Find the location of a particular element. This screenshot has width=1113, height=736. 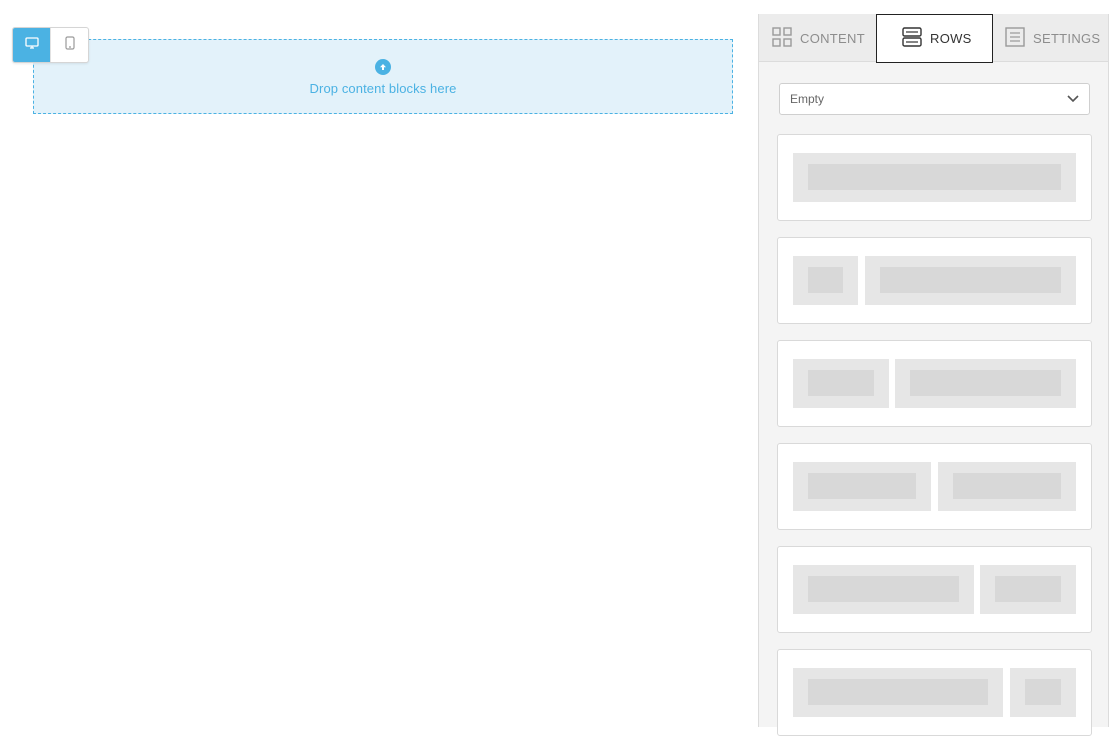

drop-zone-label: Drop content blocks here is located at coordinates (383, 88).